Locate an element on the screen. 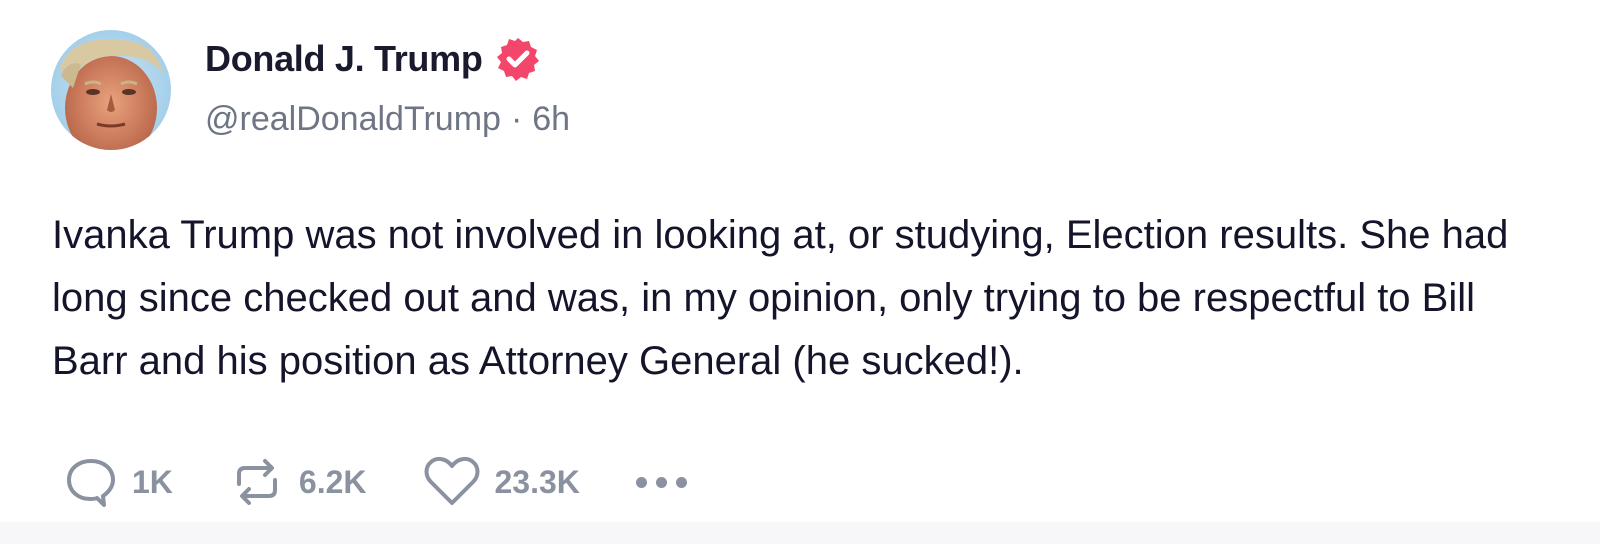 The image size is (1600, 544). card-bottom-edge is located at coordinates (800, 533).